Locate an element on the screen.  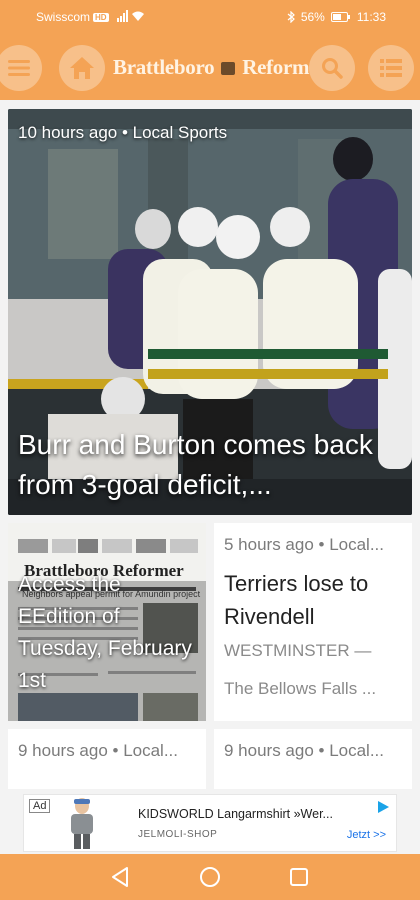
status-bar: Swisscom HD 56% 11:33 is located at coordinates (210, 18).